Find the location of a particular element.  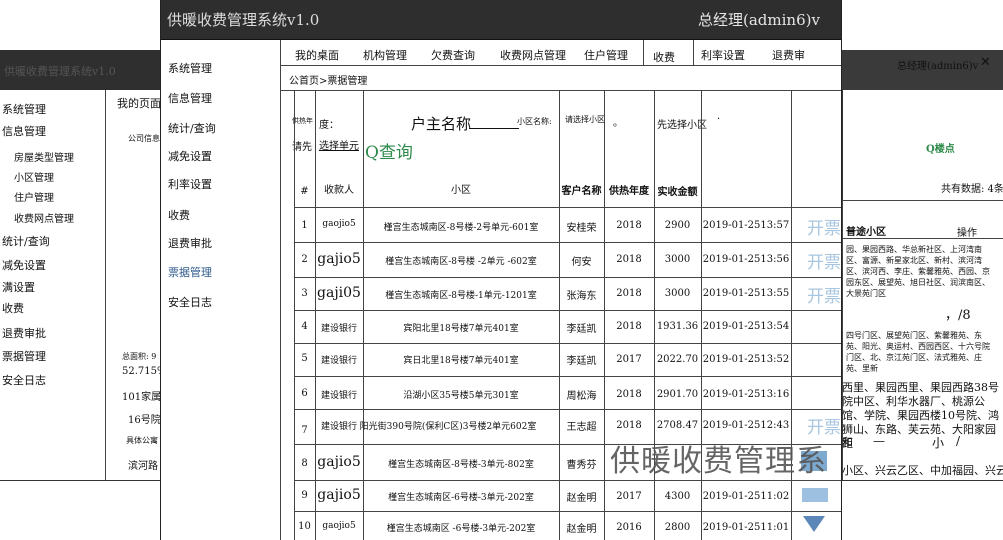

bg-sidebar-item-charge: 收费 is located at coordinates (13, 308).